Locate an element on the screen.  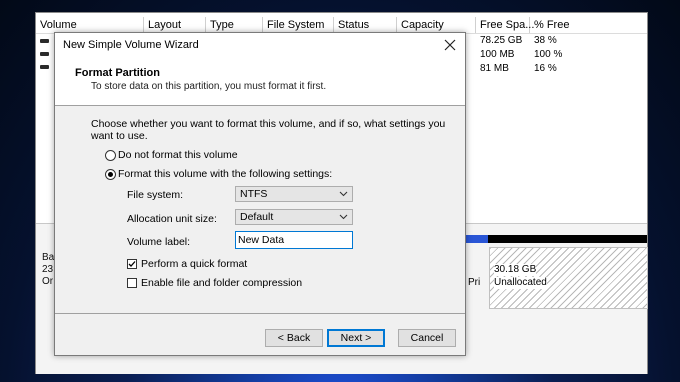
window-title: New Simple Volume Wizard is located at coordinates (131, 45).